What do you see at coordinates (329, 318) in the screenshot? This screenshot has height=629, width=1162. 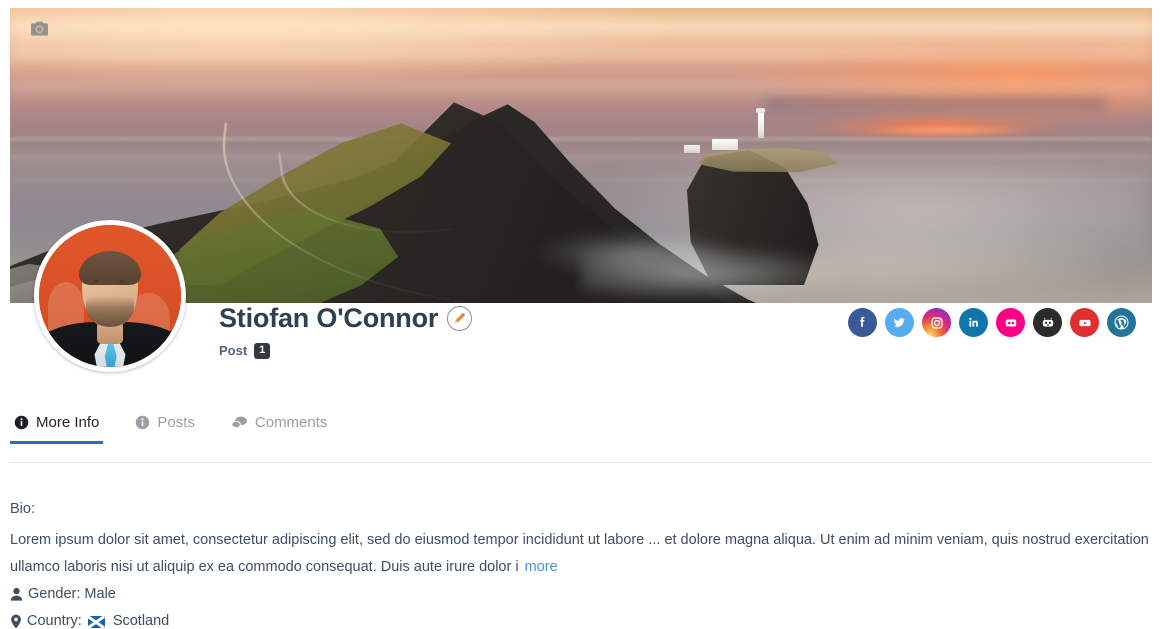 I see `page-title: Stiofan O'Connor` at bounding box center [329, 318].